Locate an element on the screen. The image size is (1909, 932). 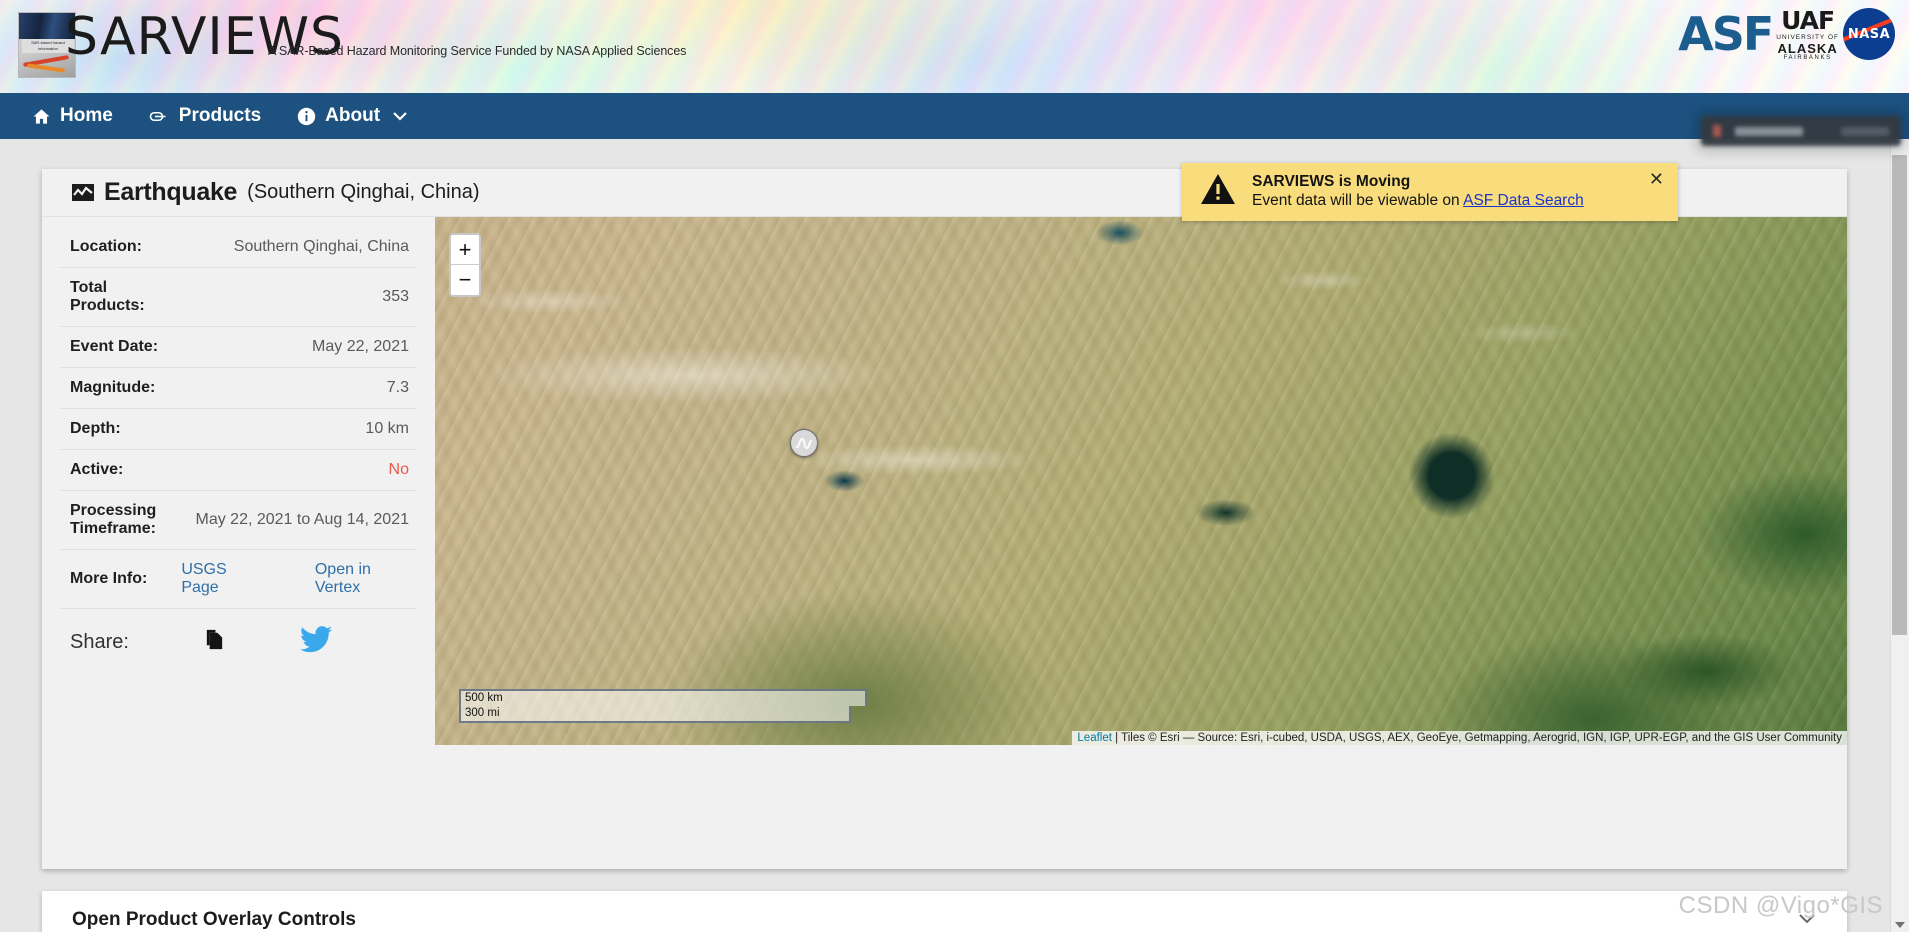
status-badge: No is located at coordinates (398, 469).